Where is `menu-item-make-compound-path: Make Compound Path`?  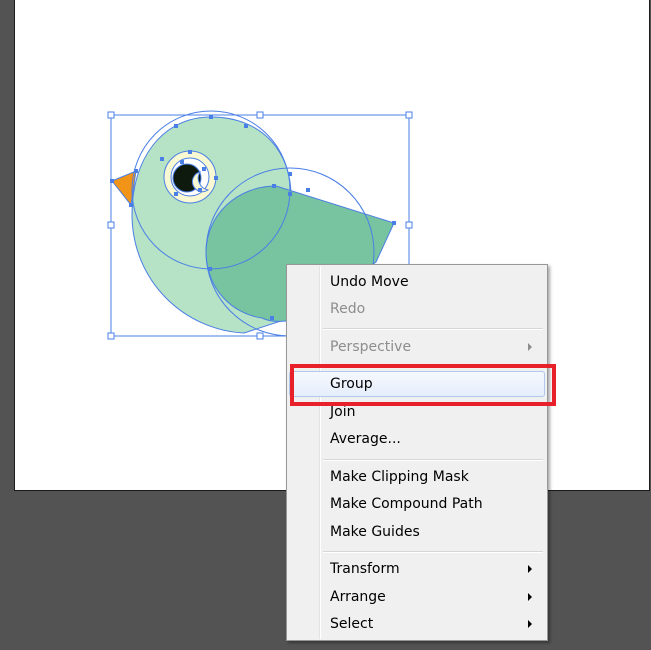
menu-item-make-compound-path: Make Compound Path is located at coordinates (417, 504).